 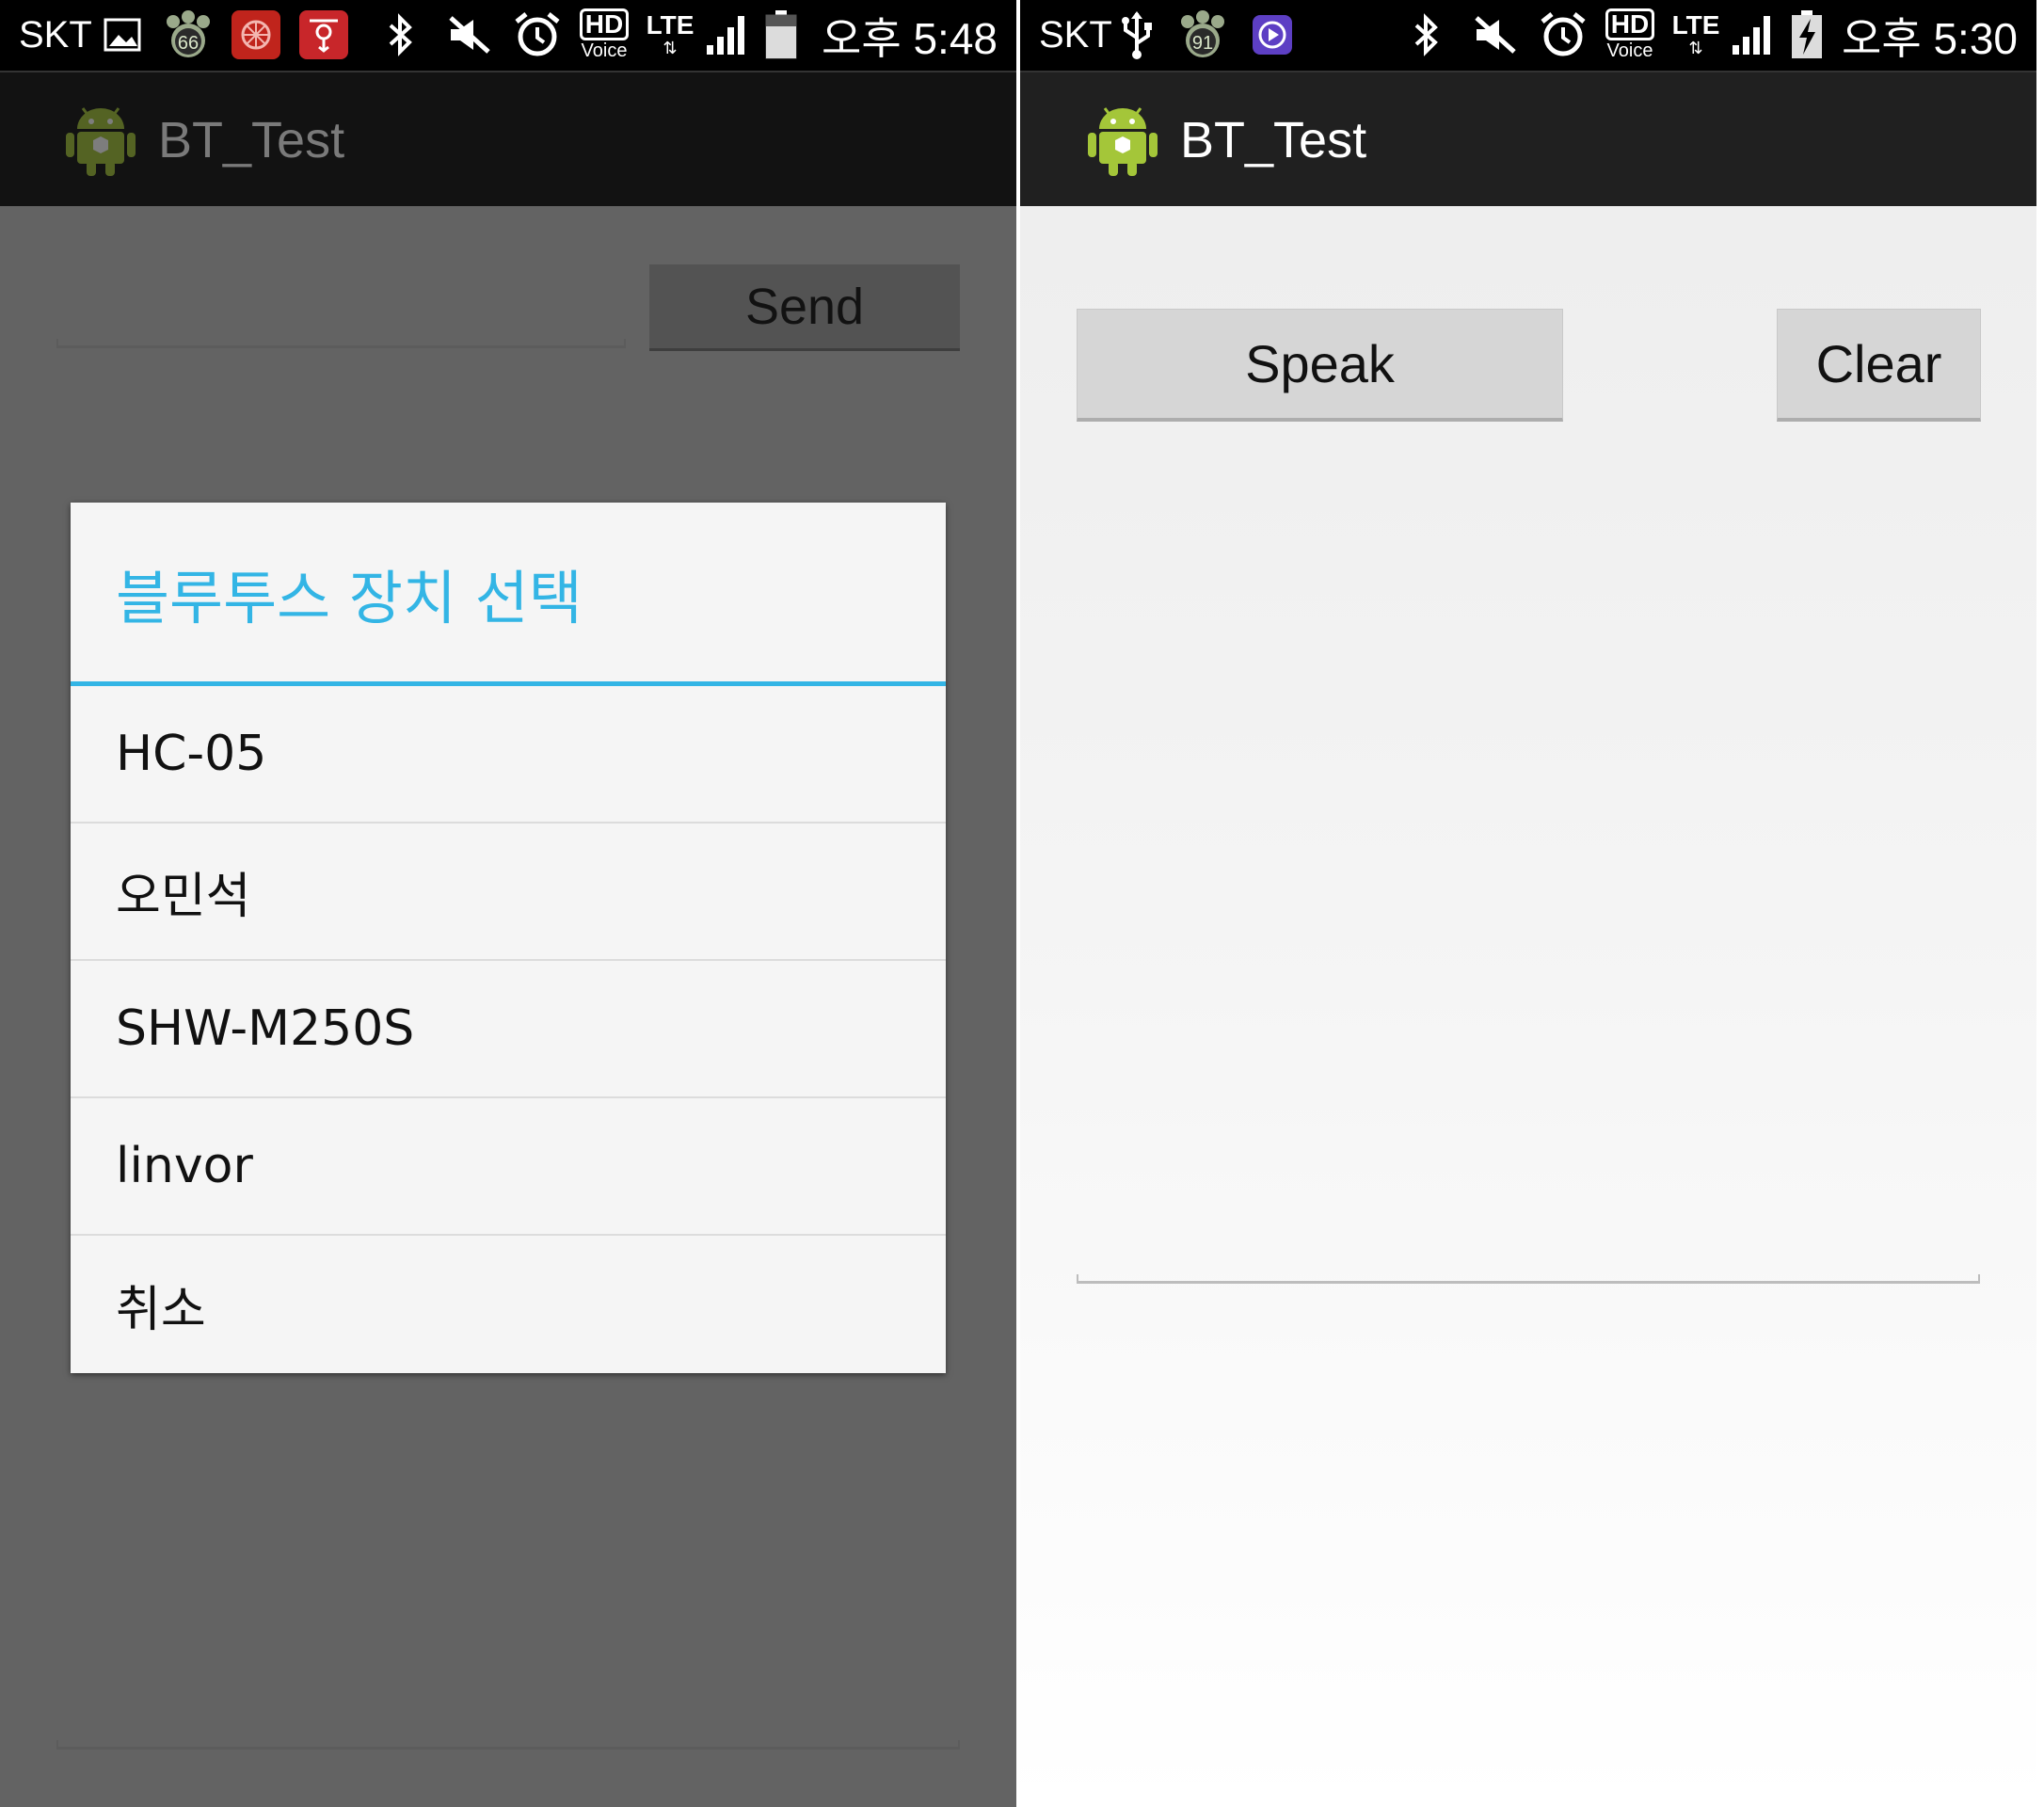 I want to click on battery-charging-icon, so click(x=1807, y=35).